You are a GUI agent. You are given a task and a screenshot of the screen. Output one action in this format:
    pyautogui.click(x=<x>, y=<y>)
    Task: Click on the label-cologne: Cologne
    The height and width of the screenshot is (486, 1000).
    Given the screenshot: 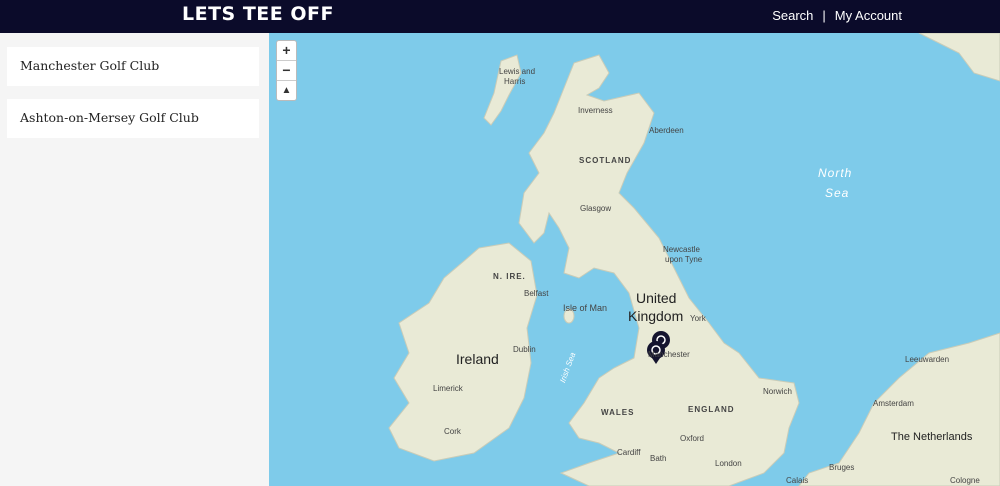 What is the action you would take?
    pyautogui.click(x=965, y=480)
    